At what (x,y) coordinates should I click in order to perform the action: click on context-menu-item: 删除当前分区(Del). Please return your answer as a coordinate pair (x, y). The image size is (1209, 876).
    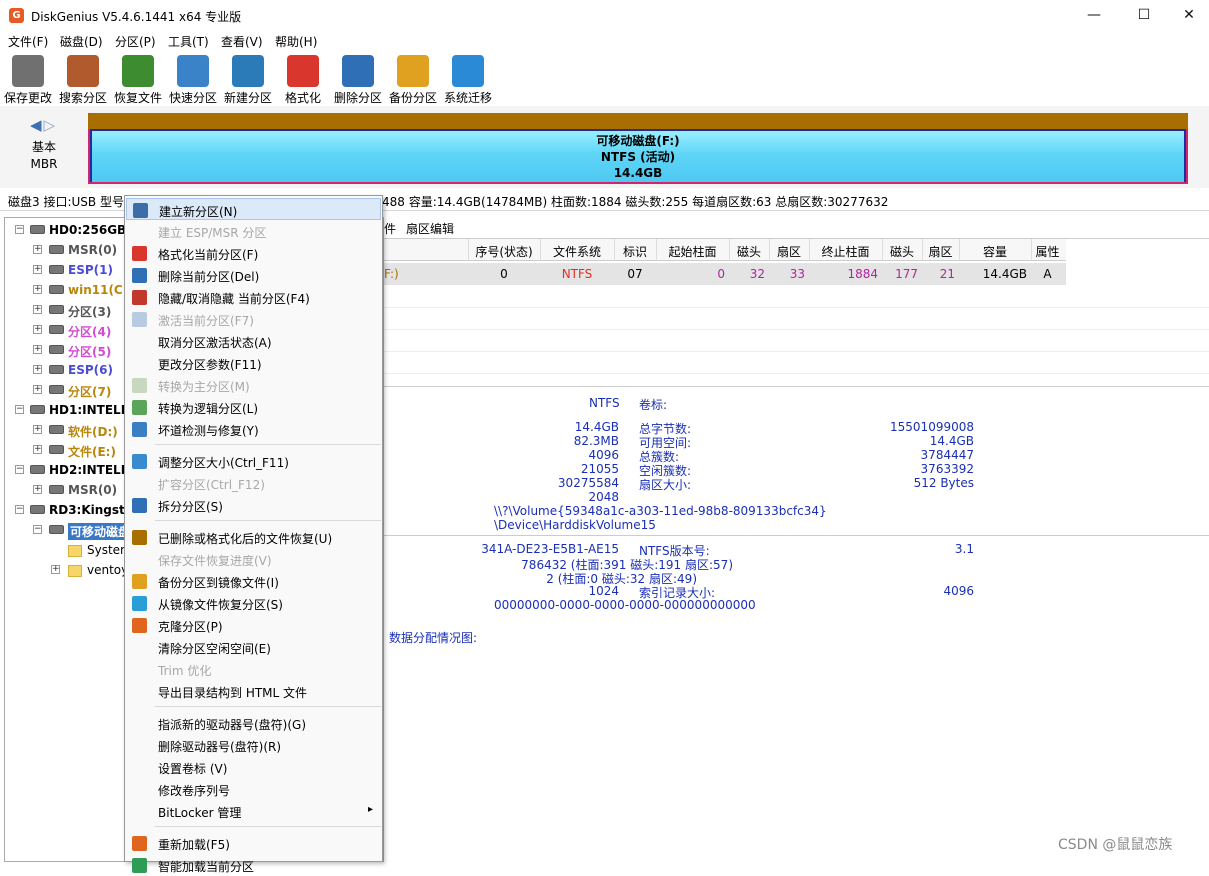
    Looking at the image, I should click on (253, 275).